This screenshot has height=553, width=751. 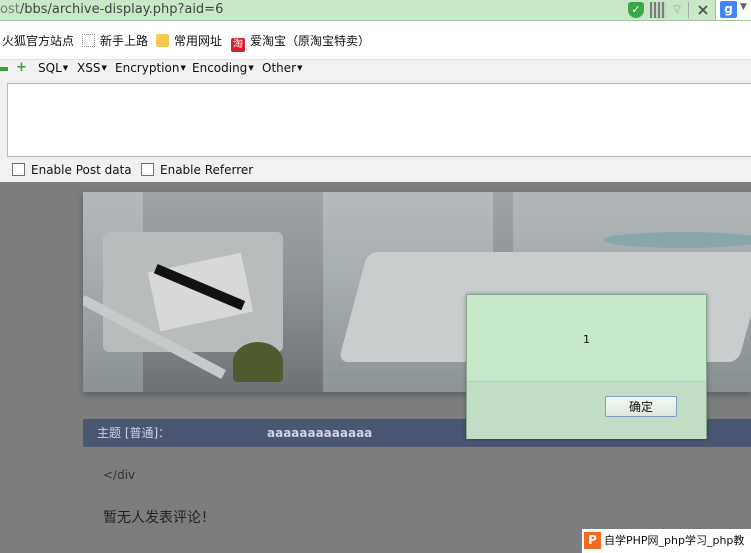 I want to click on thread-title: aaaaaaaaaaaaa, so click(x=320, y=433).